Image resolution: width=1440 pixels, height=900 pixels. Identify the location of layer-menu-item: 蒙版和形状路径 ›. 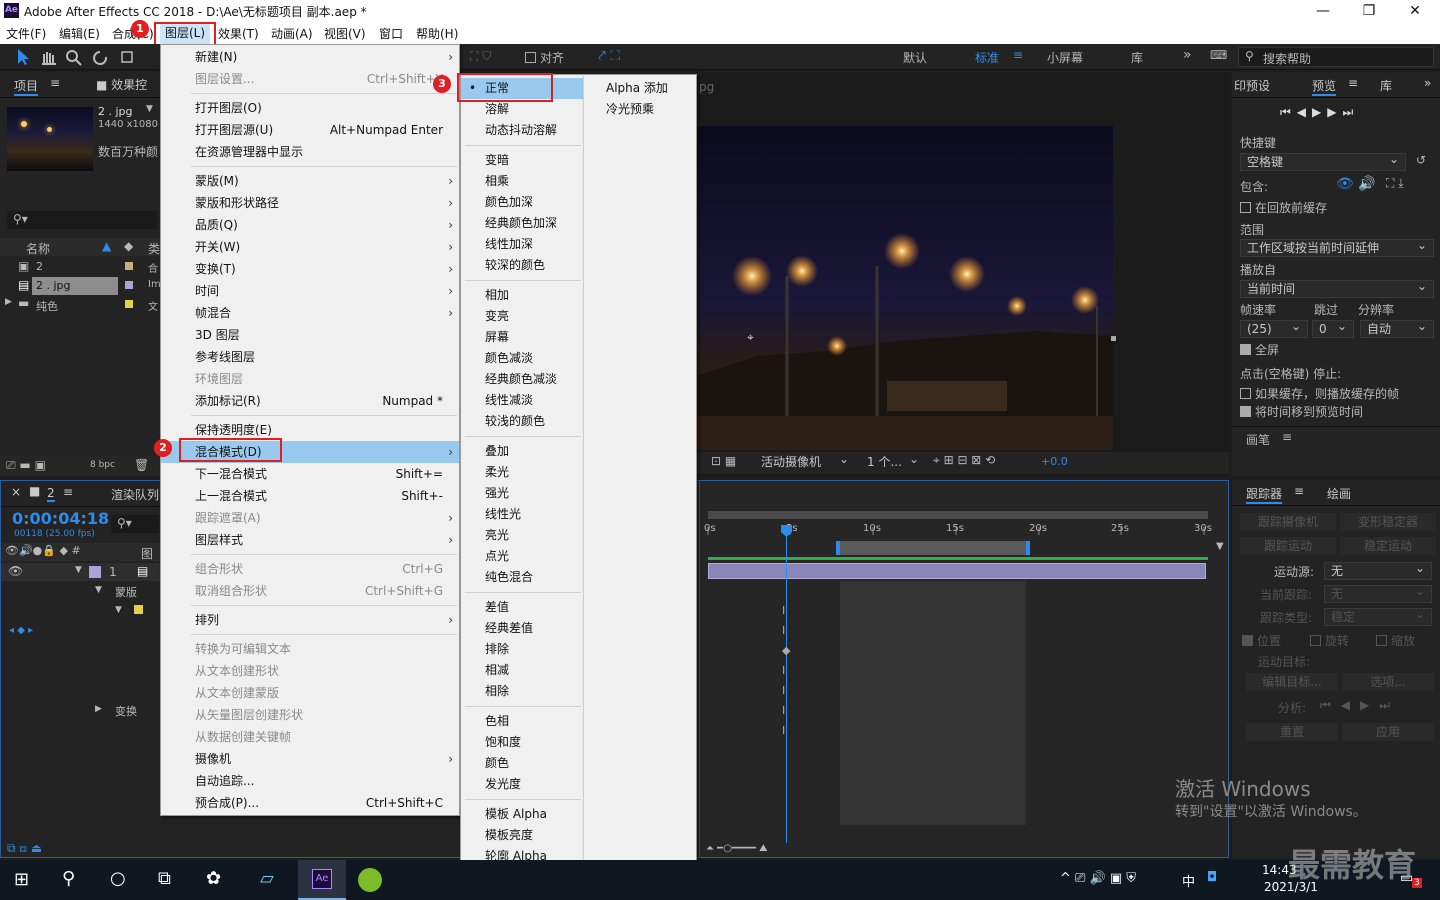
(310, 203).